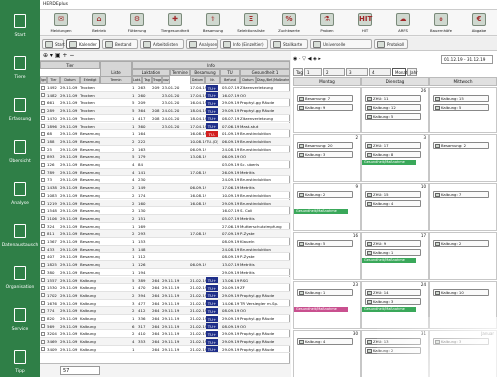 The image size is (497, 377). I want to click on ribbon-button-fütterung: ⚙ Fütterung, so click(137, 23).